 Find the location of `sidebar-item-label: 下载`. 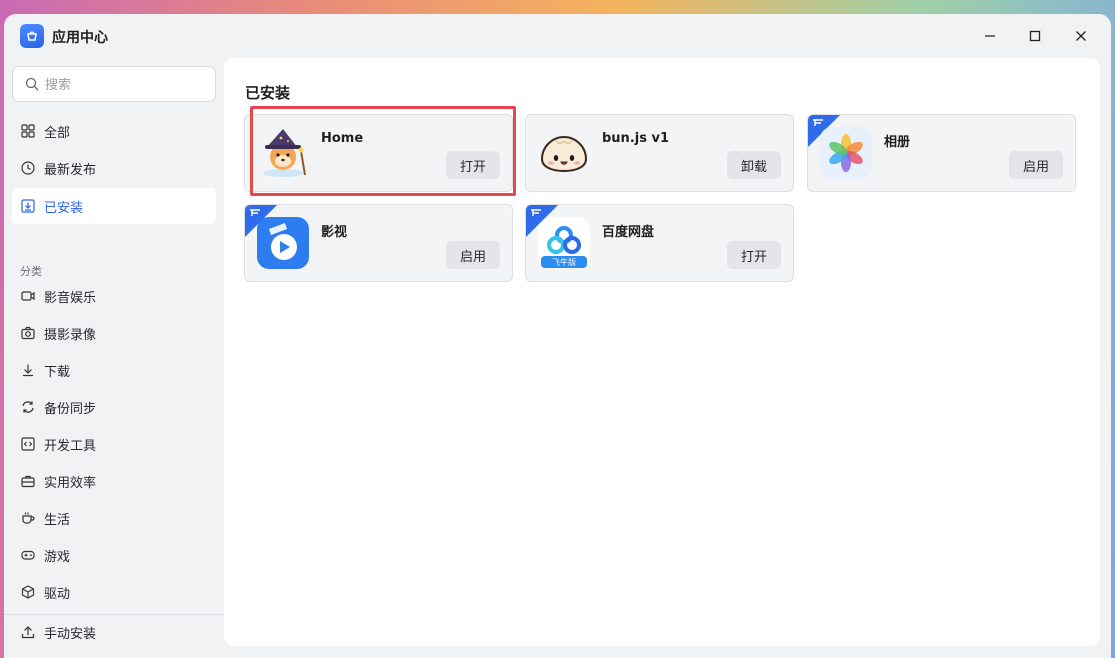

sidebar-item-label: 下载 is located at coordinates (57, 372).